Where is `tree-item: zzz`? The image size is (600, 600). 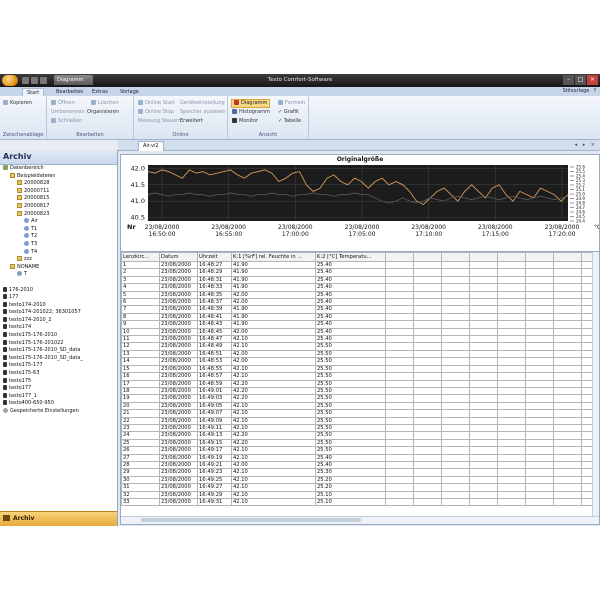
tree-item: zzz is located at coordinates (58, 260).